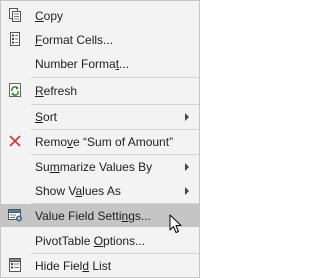 The width and height of the screenshot is (320, 278). Describe the element at coordinates (15, 15) in the screenshot. I see `copy-icon` at that location.